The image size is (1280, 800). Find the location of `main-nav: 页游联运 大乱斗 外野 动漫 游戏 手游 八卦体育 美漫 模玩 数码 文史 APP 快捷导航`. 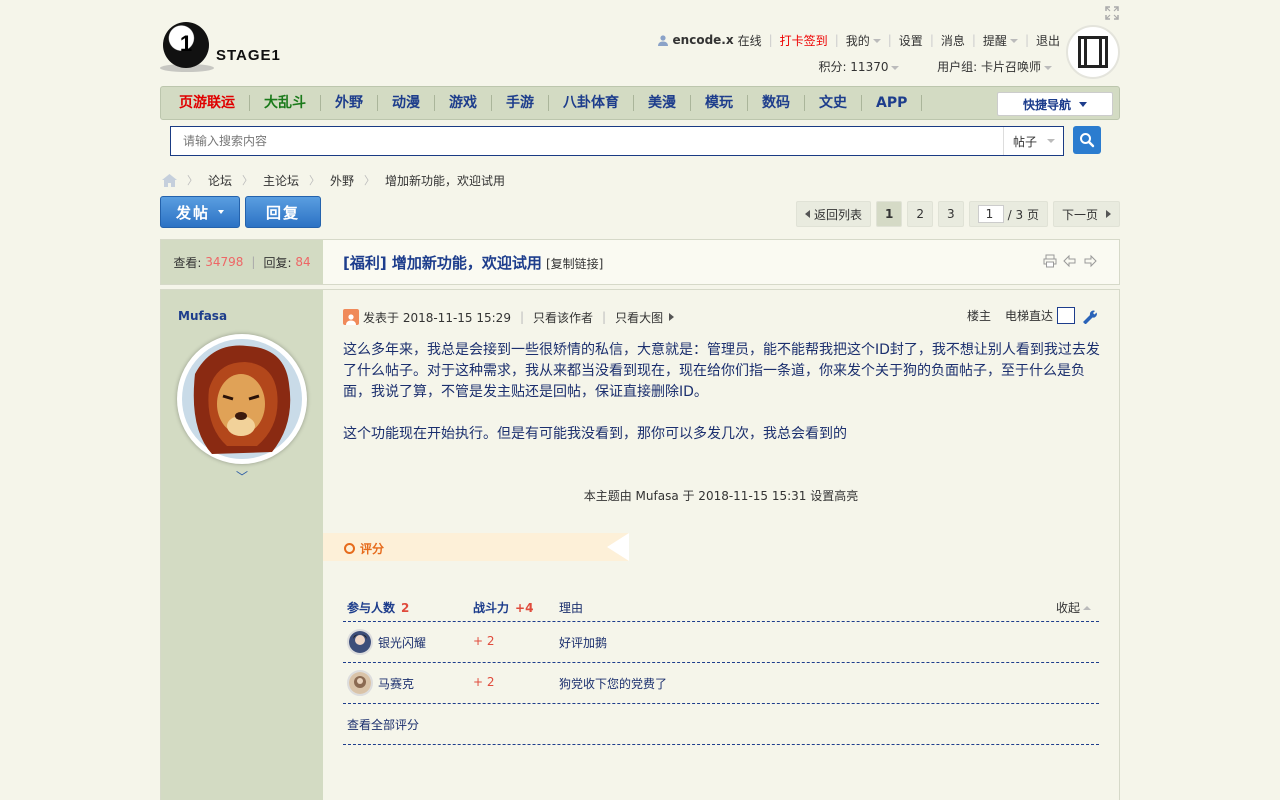

main-nav: 页游联运 大乱斗 外野 动漫 游戏 手游 八卦体育 美漫 模玩 数码 文史 APP 快捷导航 is located at coordinates (640, 103).